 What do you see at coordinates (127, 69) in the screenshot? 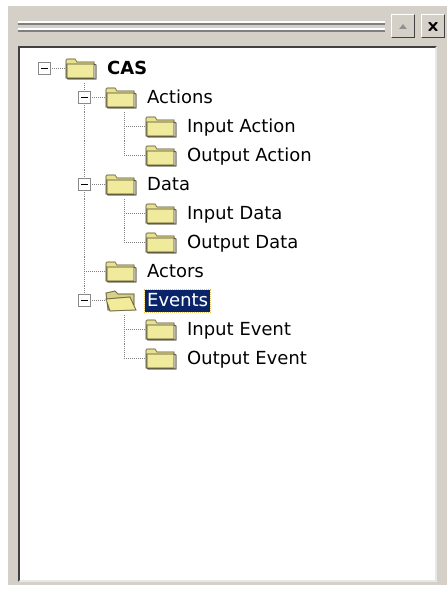
I see `tree-item: CAS` at bounding box center [127, 69].